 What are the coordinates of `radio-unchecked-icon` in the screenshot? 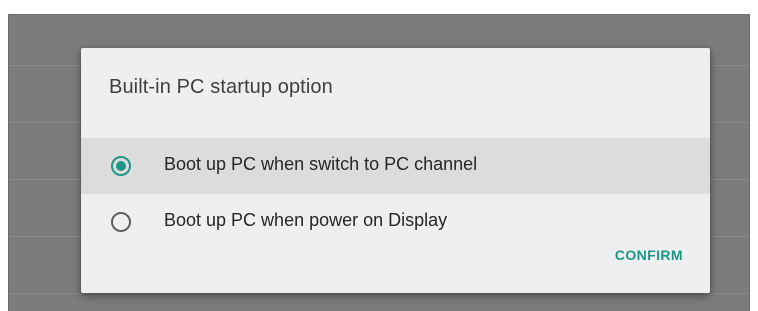 It's located at (121, 222).